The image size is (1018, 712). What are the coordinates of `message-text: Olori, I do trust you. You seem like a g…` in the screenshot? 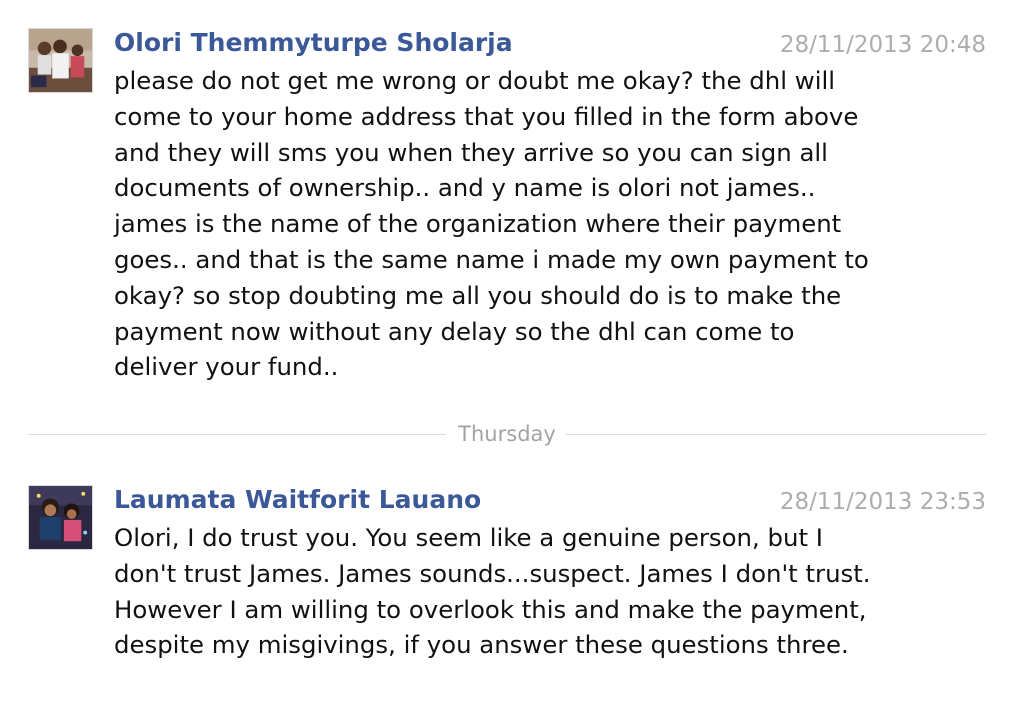 It's located at (492, 591).